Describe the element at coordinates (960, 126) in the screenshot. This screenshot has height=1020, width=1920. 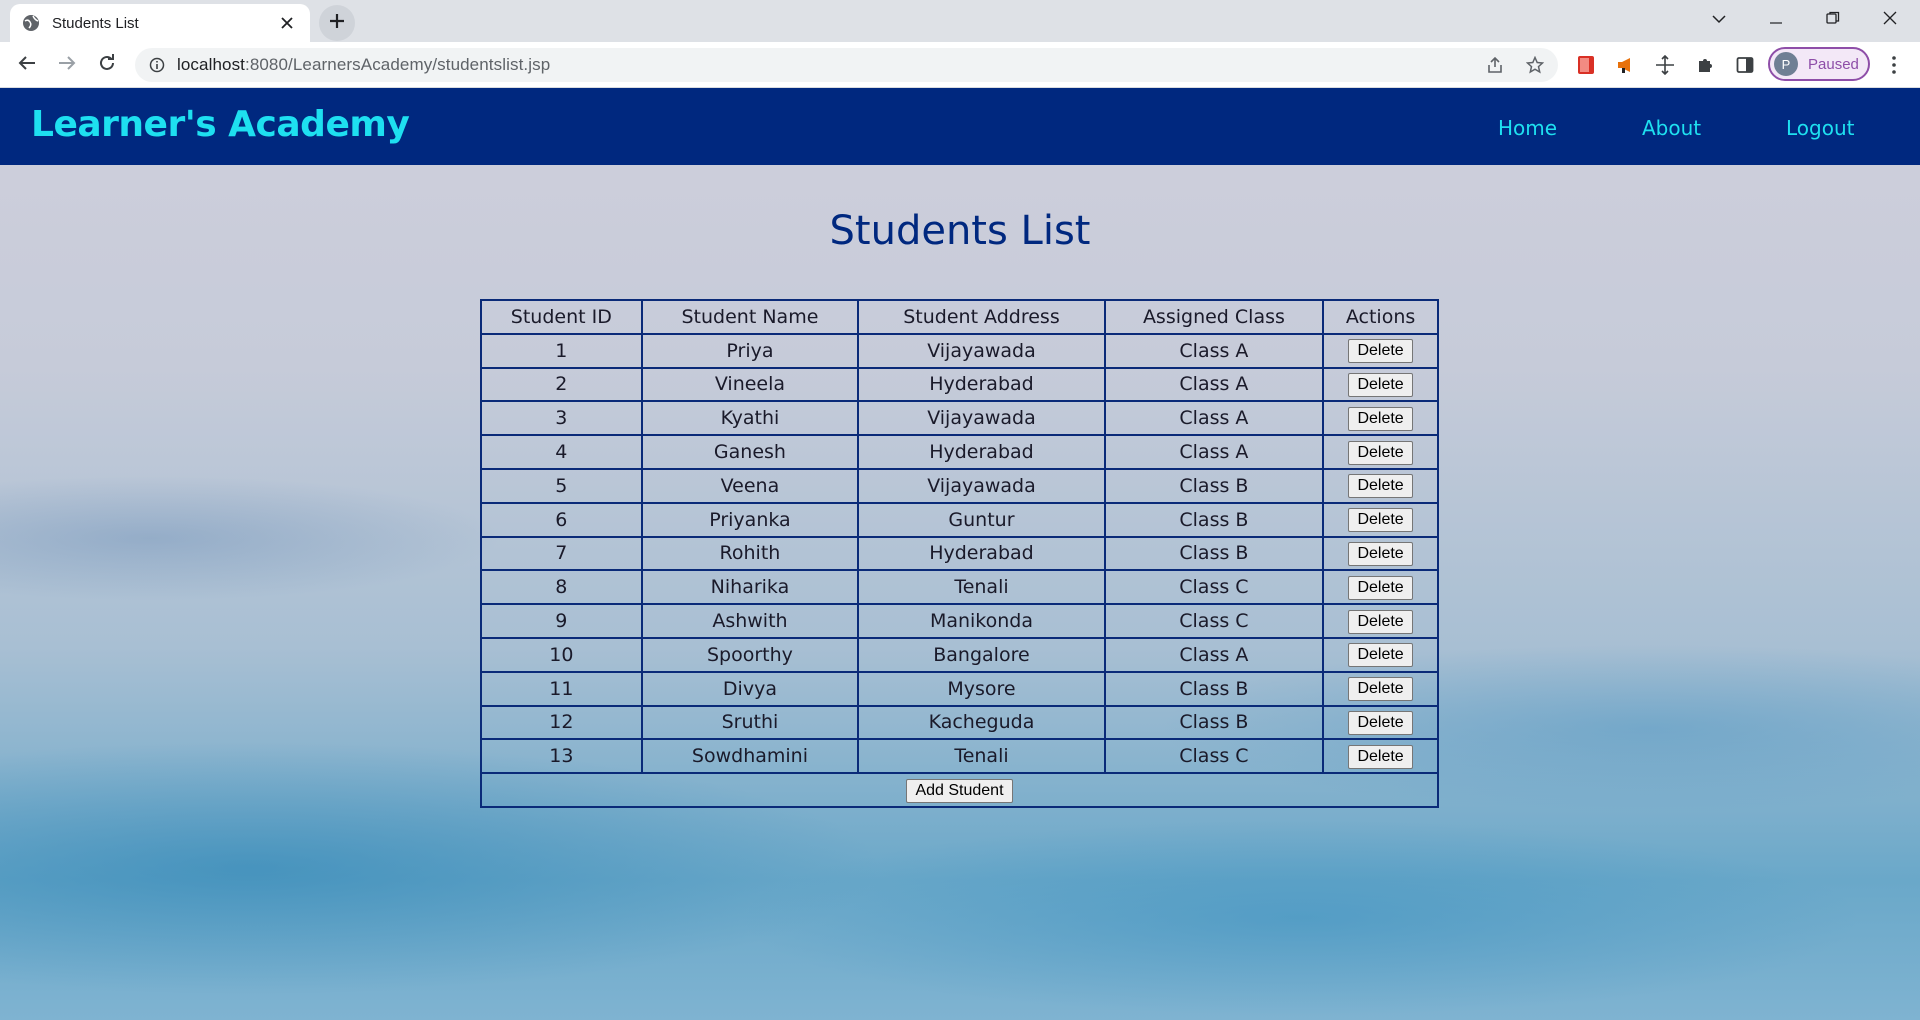
I see `site-navbar: Learner's Academy Home About Logout` at that location.